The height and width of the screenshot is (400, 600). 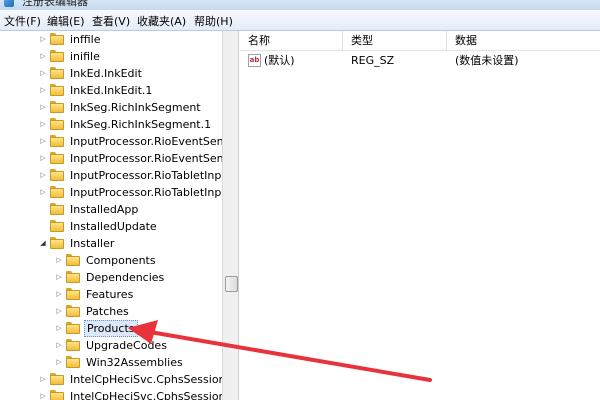 What do you see at coordinates (134, 362) in the screenshot?
I see `tree-item-label: Win32Assemblies` at bounding box center [134, 362].